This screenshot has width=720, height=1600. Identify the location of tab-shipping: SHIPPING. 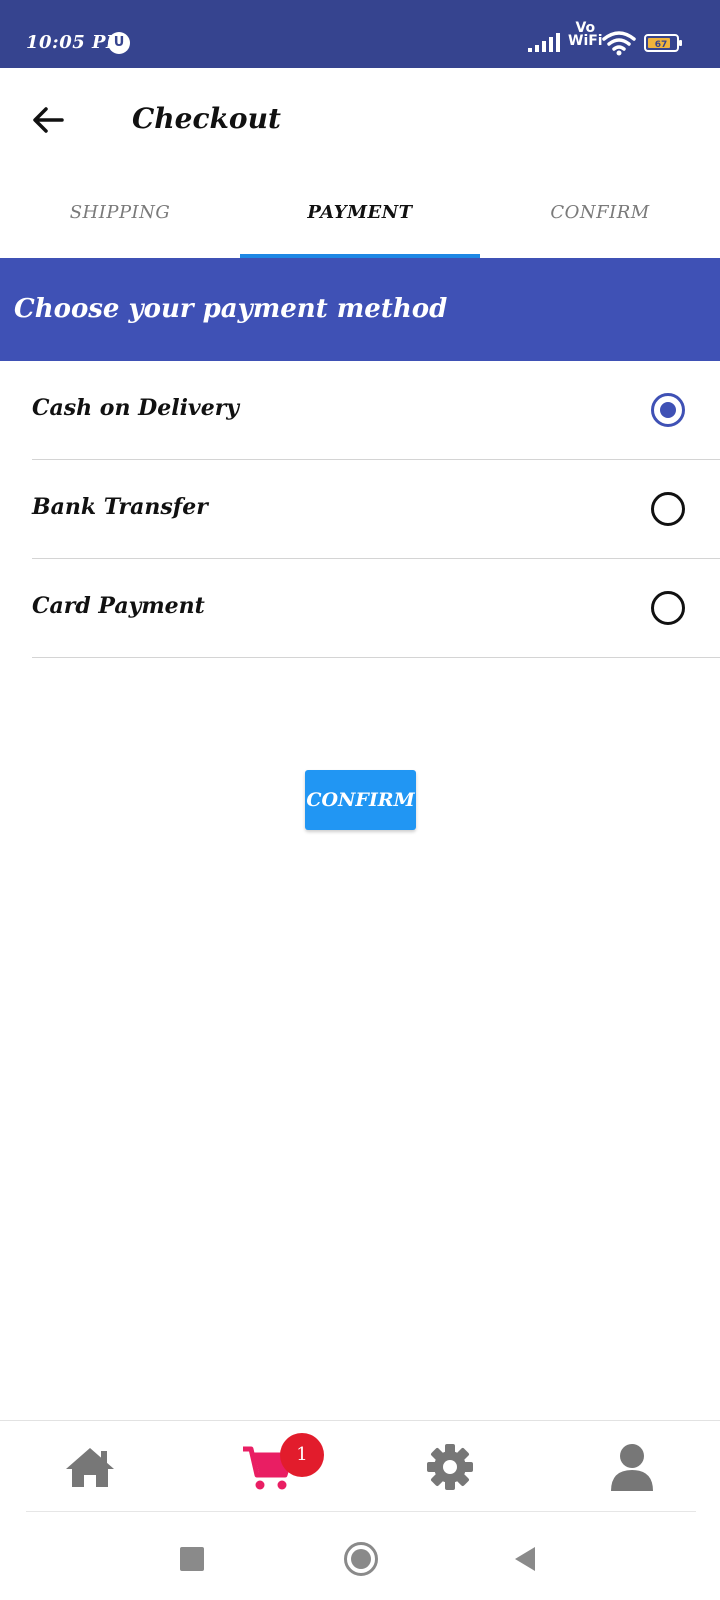
(120, 214).